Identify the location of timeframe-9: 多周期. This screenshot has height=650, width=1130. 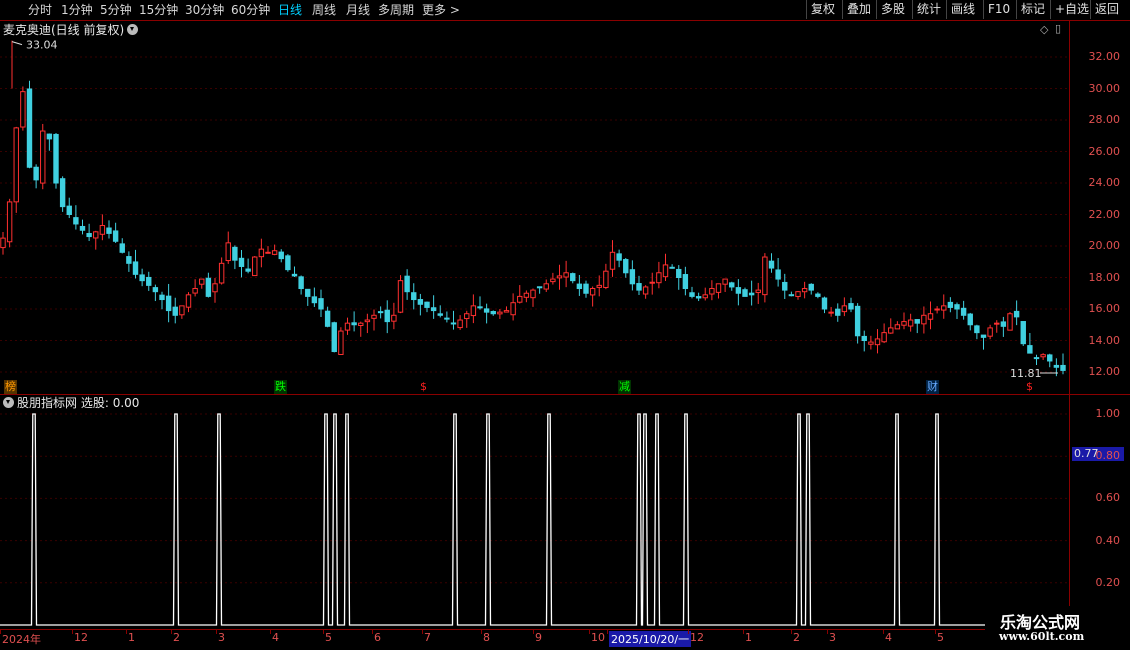
(396, 10).